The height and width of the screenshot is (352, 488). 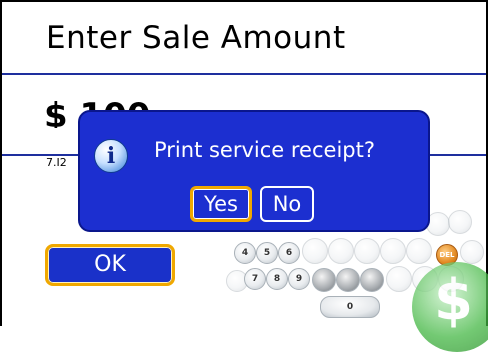 What do you see at coordinates (221, 204) in the screenshot?
I see `yes-button: Yes` at bounding box center [221, 204].